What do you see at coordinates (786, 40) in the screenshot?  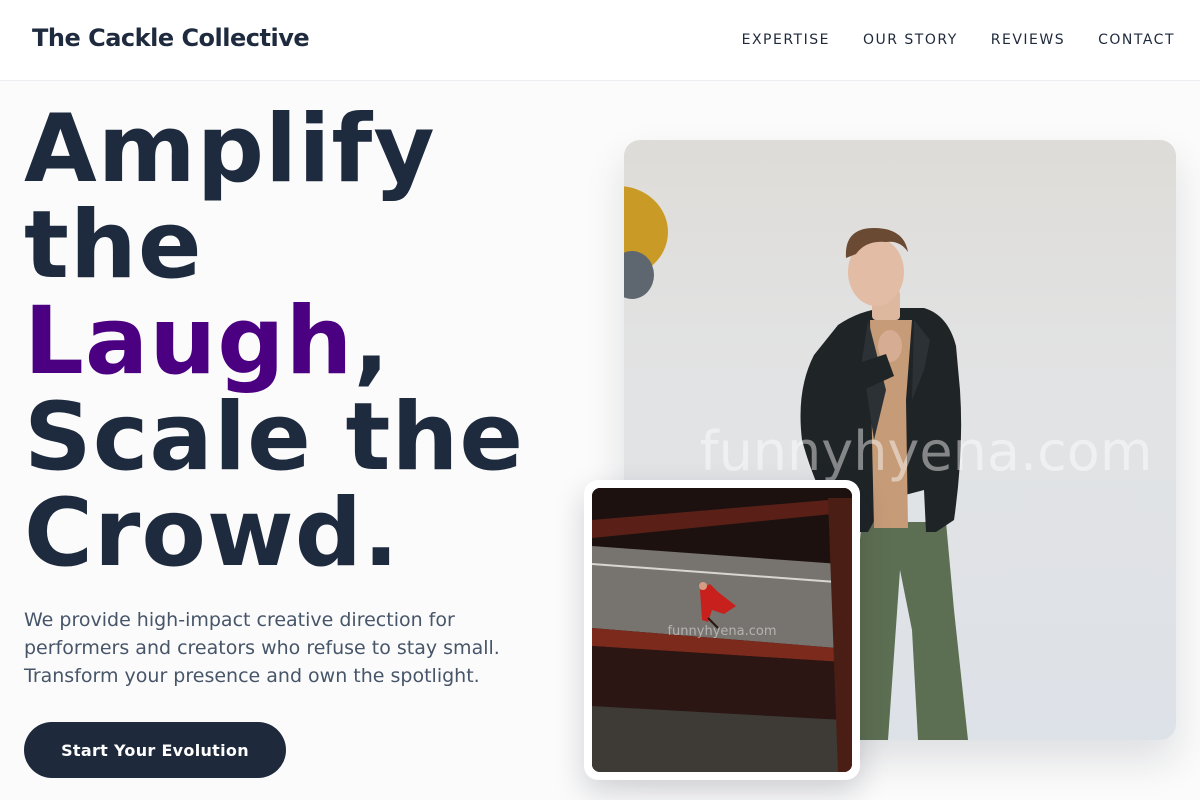 I see `nav-expertise: EXPERTISE` at bounding box center [786, 40].